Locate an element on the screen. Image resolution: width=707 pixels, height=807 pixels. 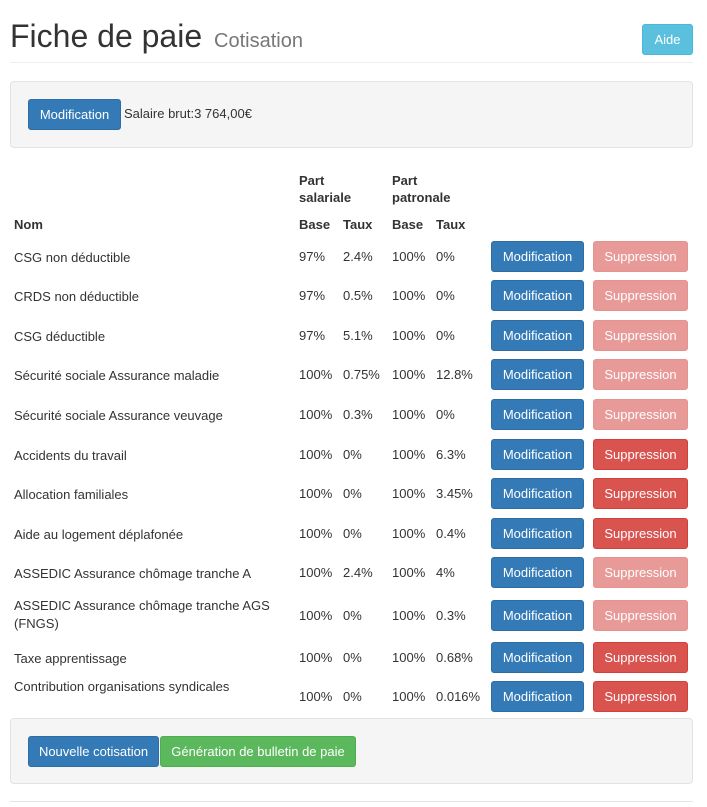
row-pat-taux: 6.3% is located at coordinates (451, 454).